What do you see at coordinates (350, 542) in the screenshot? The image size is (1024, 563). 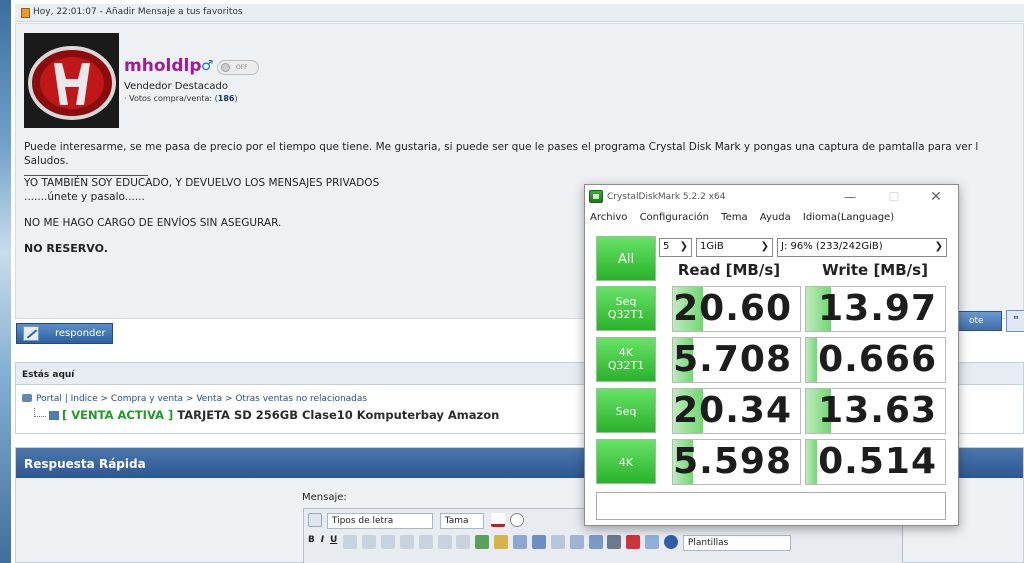 I see `align-left-icon` at bounding box center [350, 542].